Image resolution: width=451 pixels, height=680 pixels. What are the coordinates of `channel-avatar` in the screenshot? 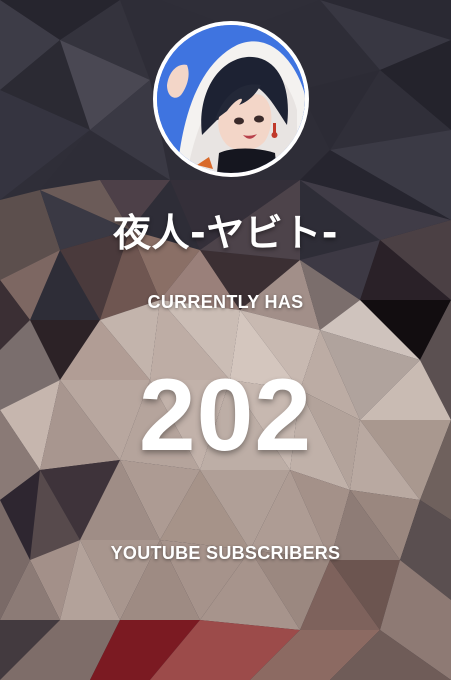 It's located at (231, 99).